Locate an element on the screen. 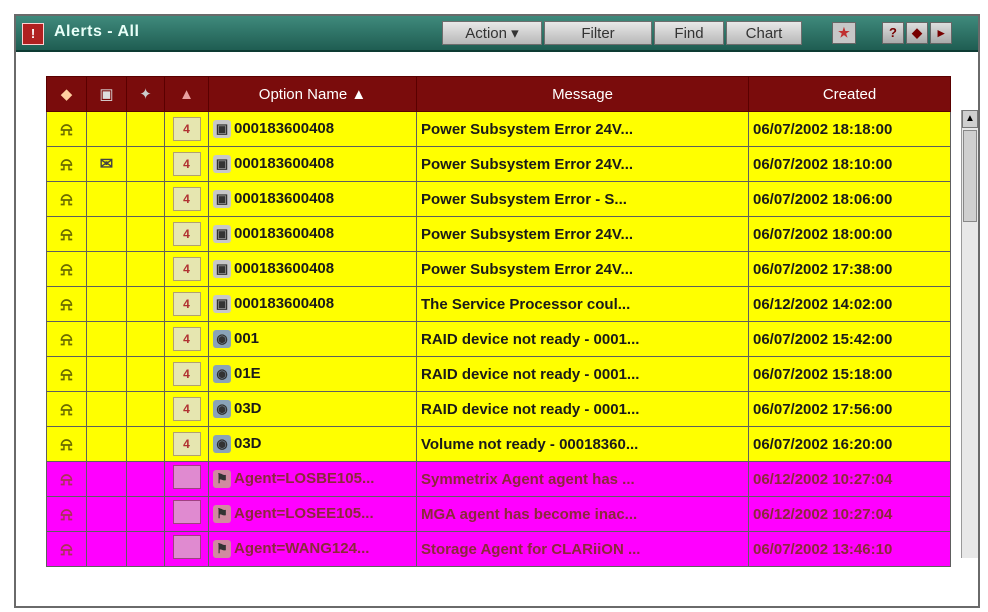 The width and height of the screenshot is (988, 612). raid-icon: ◉ is located at coordinates (222, 374).